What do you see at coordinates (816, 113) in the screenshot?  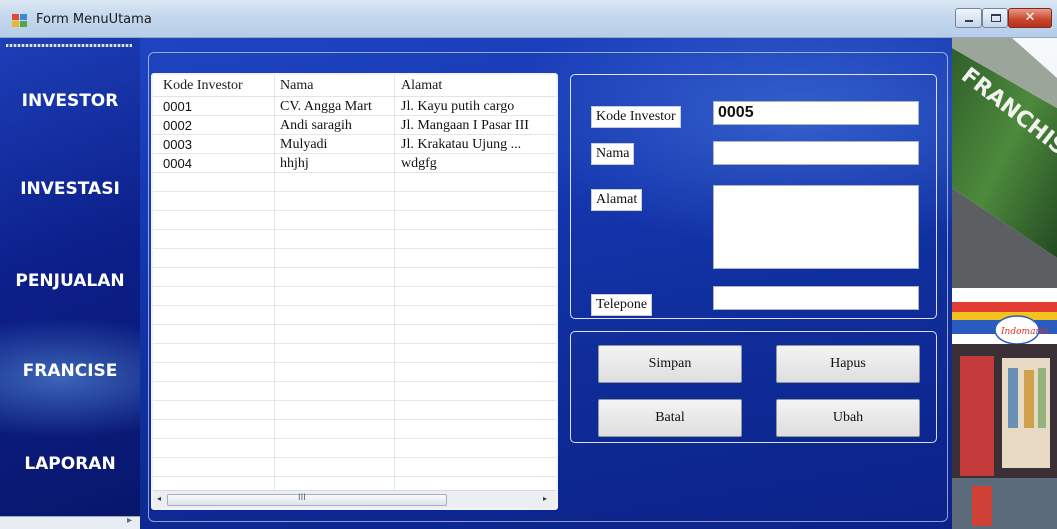 I see `kode-investor-field: 0005` at bounding box center [816, 113].